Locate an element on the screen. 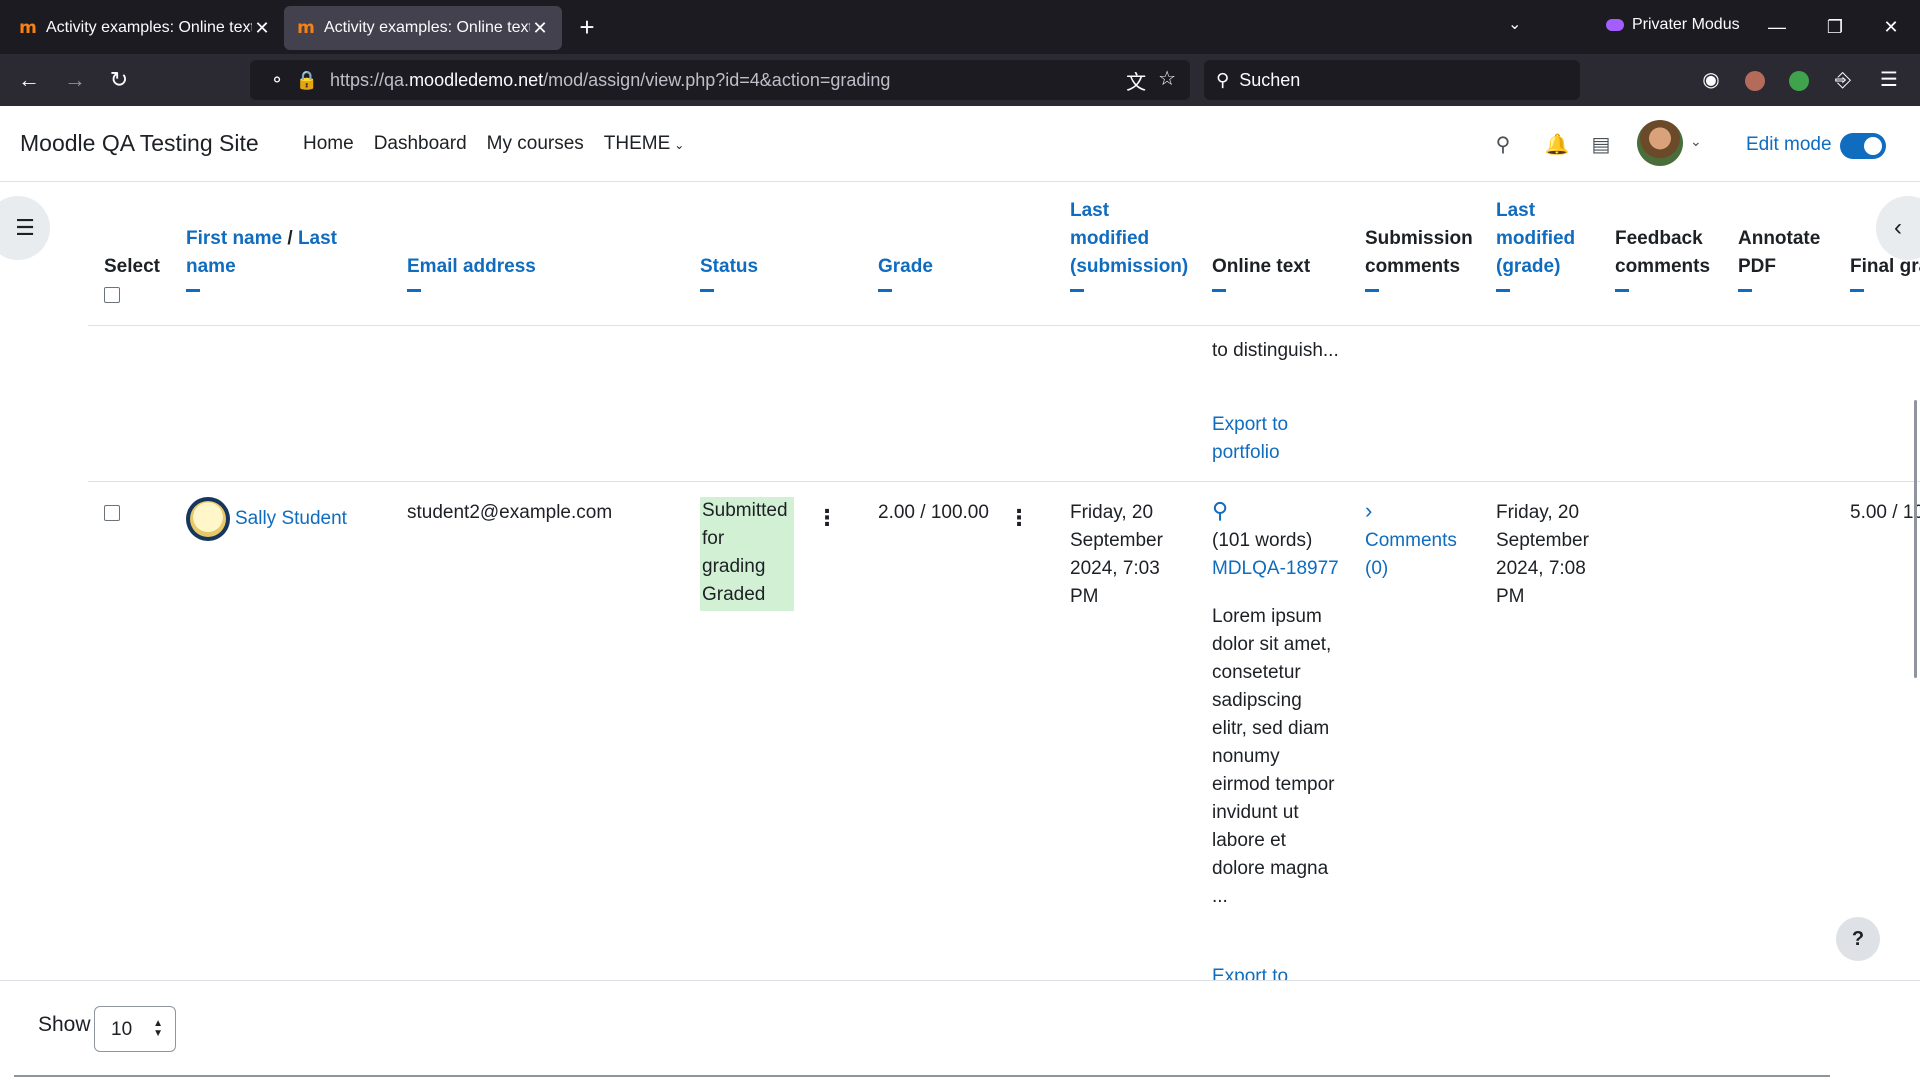 This screenshot has height=1080, width=1920. url-path: /mod/assign/view.php?id=4&action=grading is located at coordinates (717, 79).